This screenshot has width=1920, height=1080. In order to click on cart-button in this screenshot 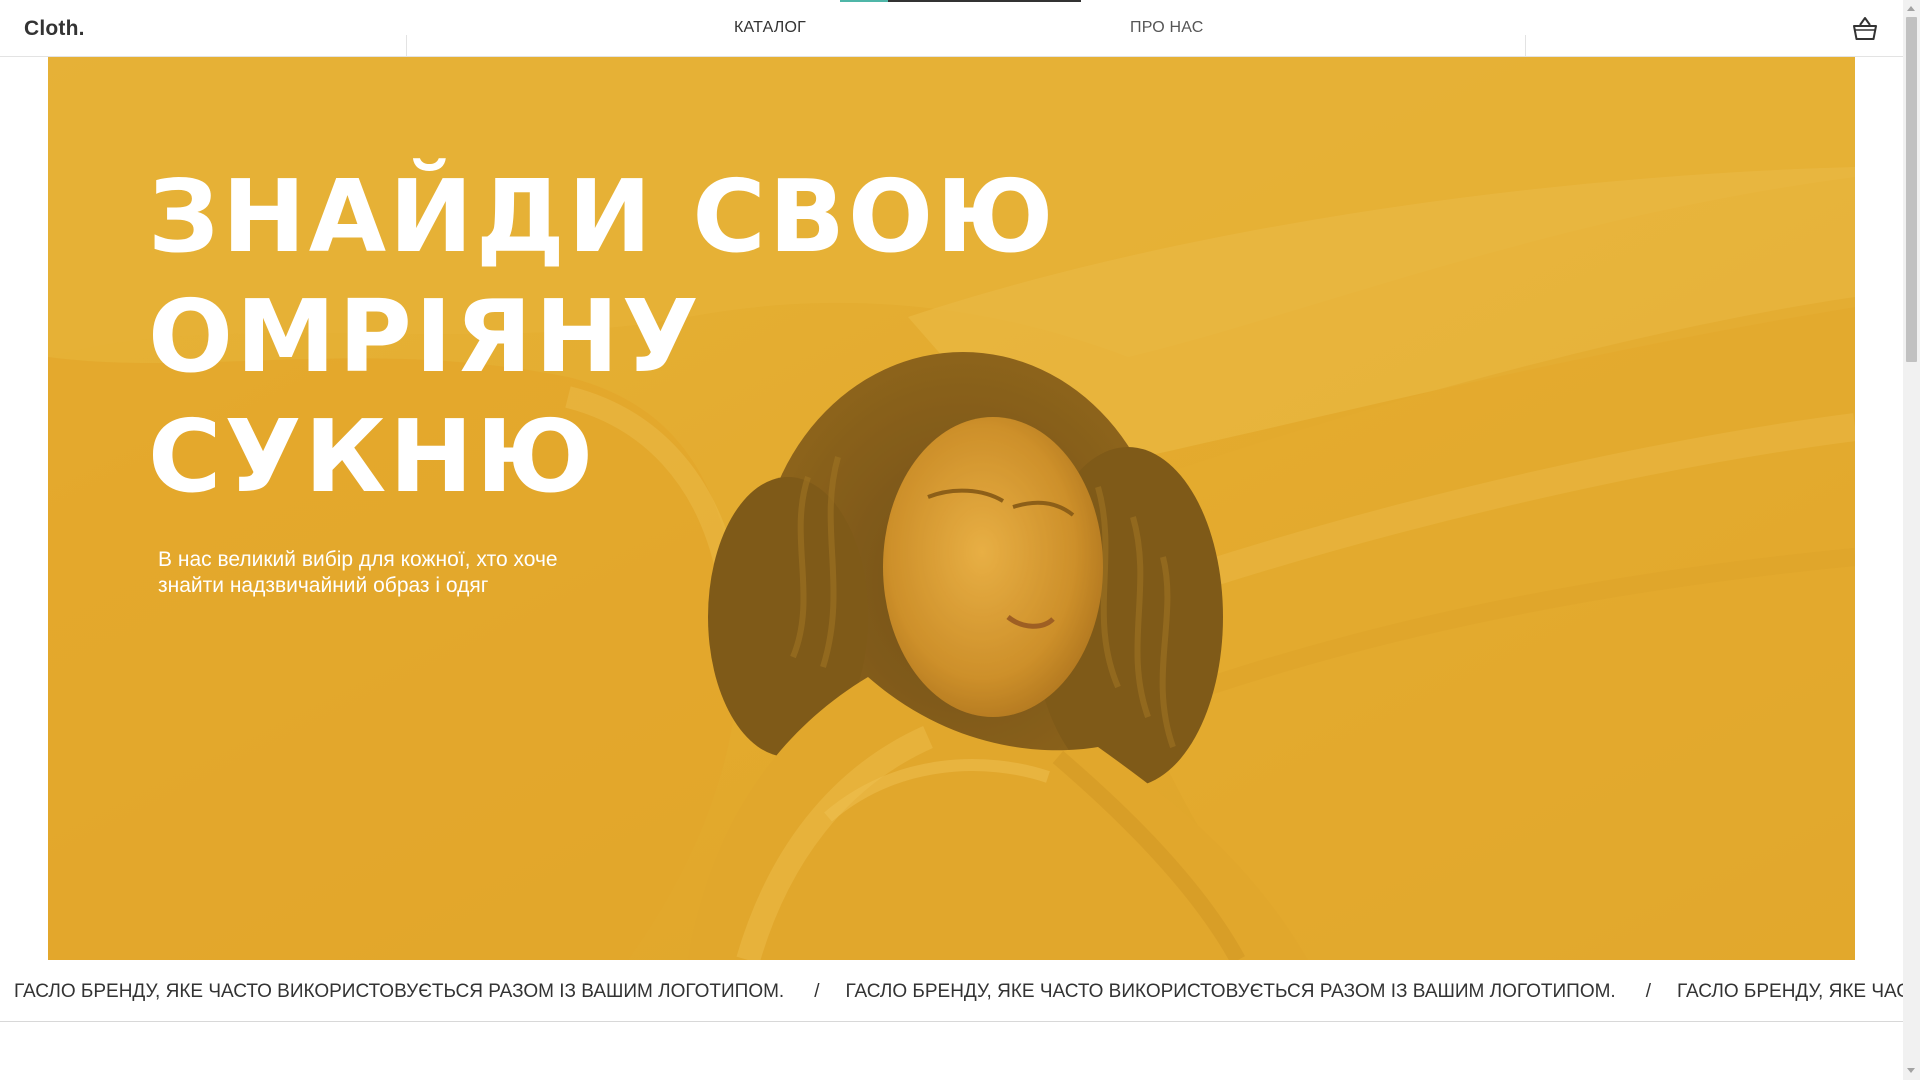, I will do `click(1865, 29)`.